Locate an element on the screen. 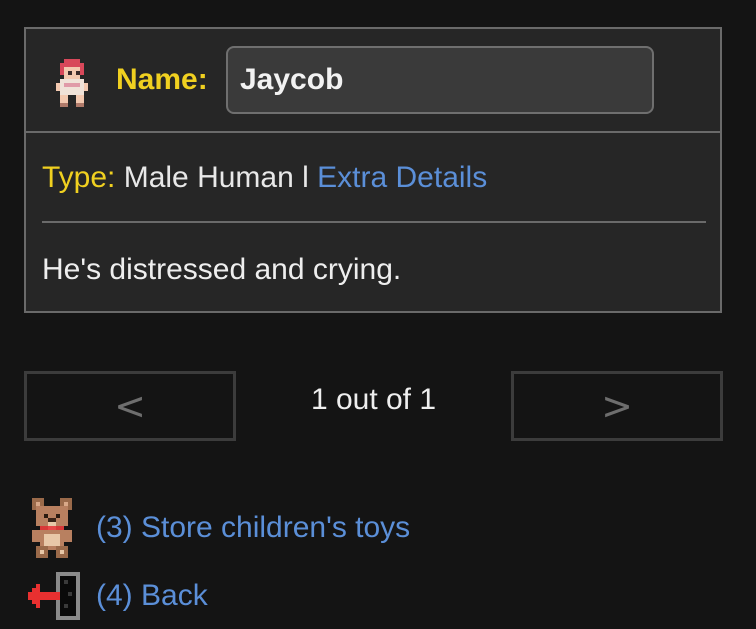 The height and width of the screenshot is (629, 756). teddy-bear-icon is located at coordinates (52, 528).